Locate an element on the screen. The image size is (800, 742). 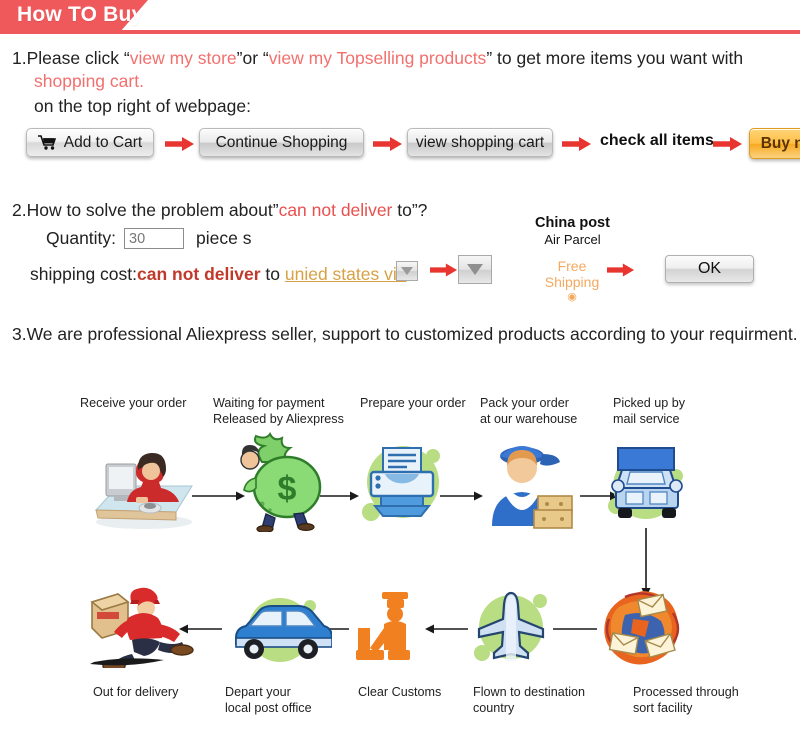
flow-label-flown-destination: Flown to destination country is located at coordinates (529, 700).